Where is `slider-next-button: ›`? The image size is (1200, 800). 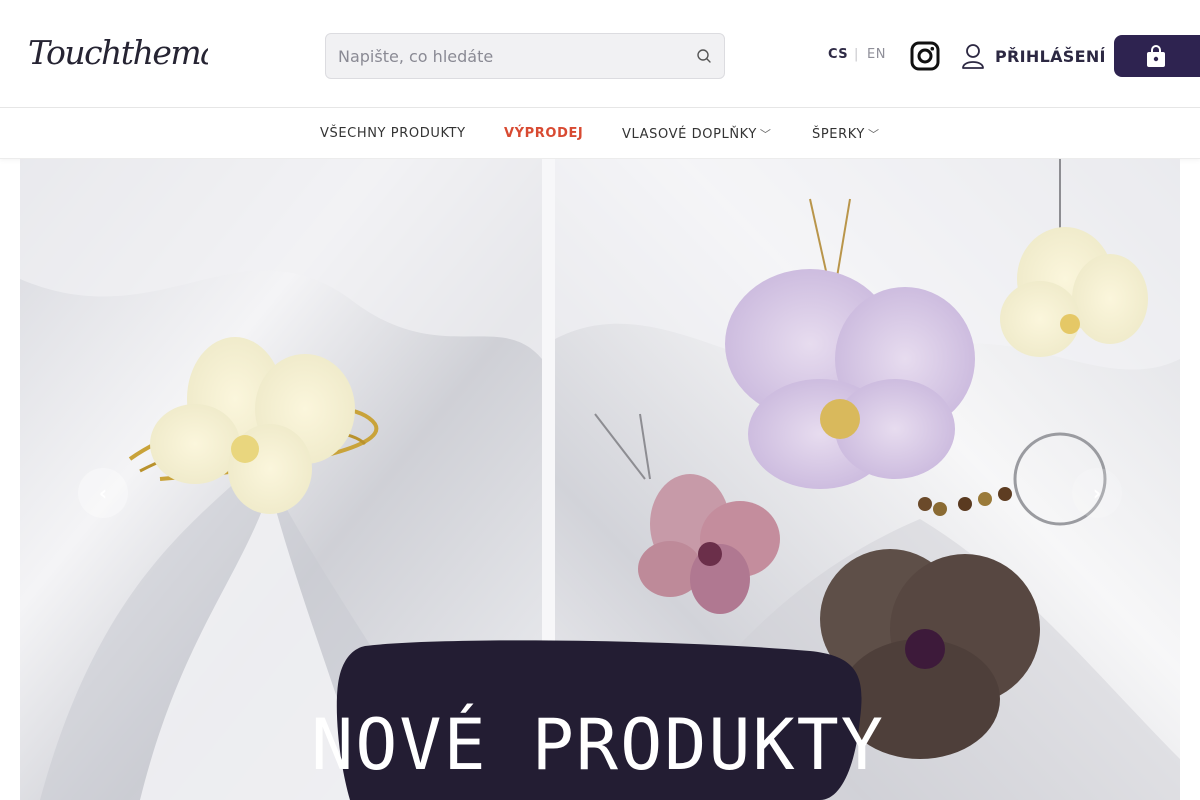 slider-next-button: › is located at coordinates (1097, 493).